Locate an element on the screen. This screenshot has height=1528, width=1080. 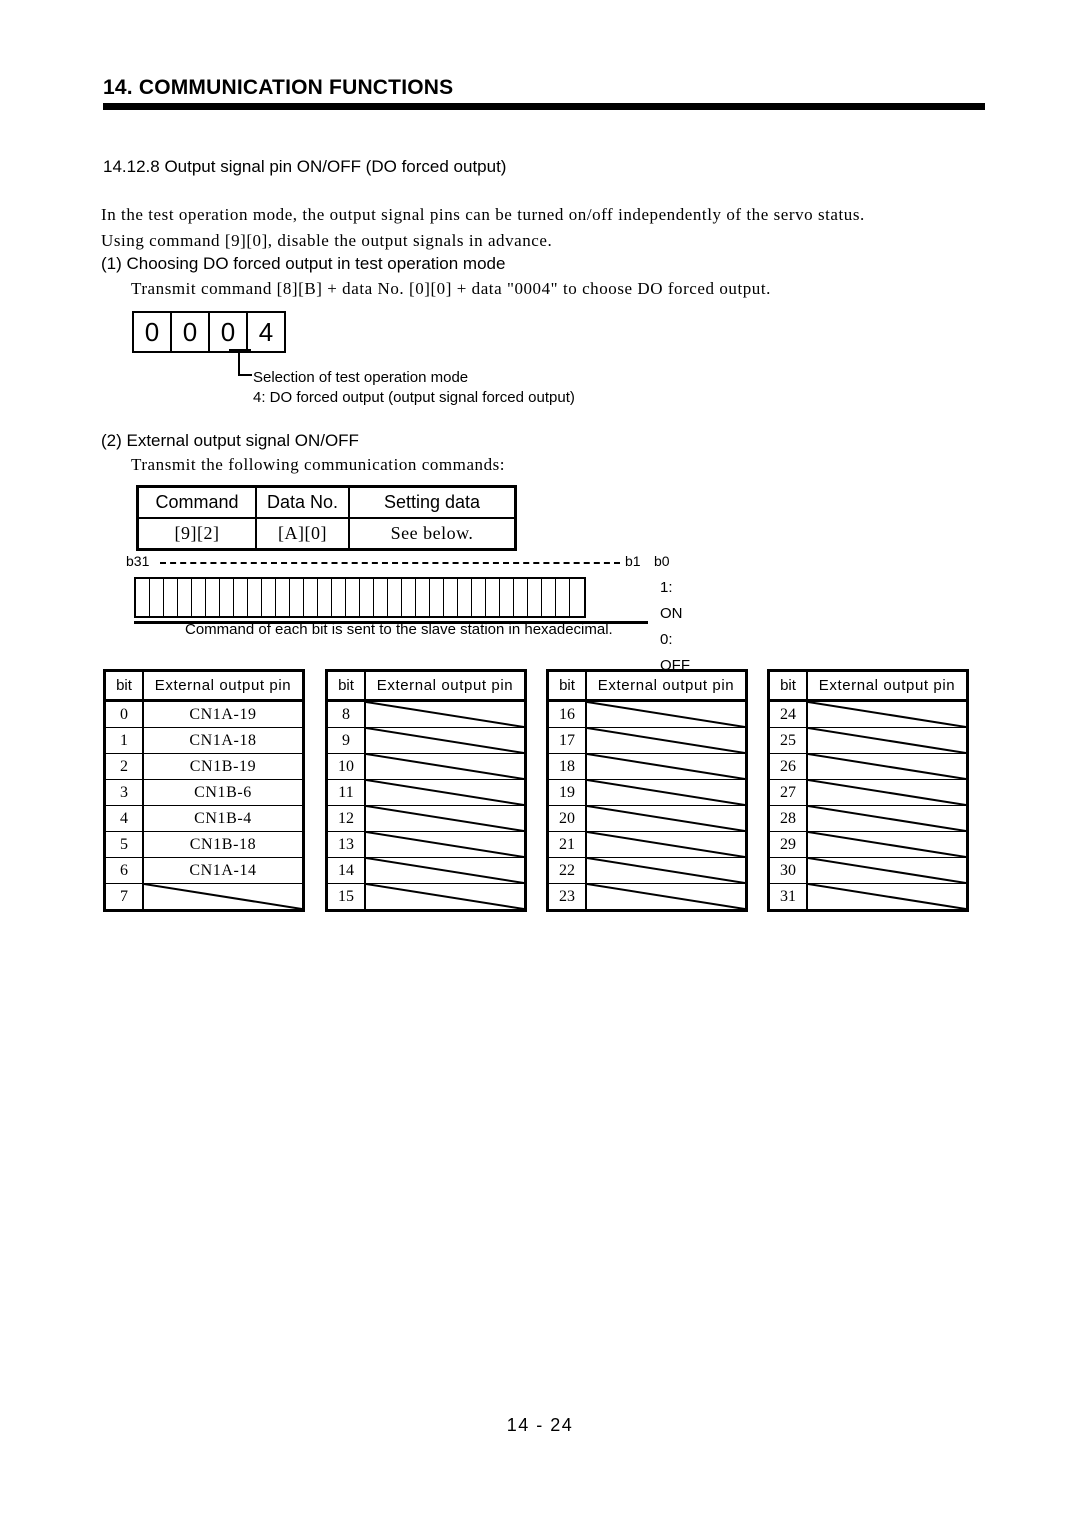
table-row: 12 is located at coordinates (426, 818).